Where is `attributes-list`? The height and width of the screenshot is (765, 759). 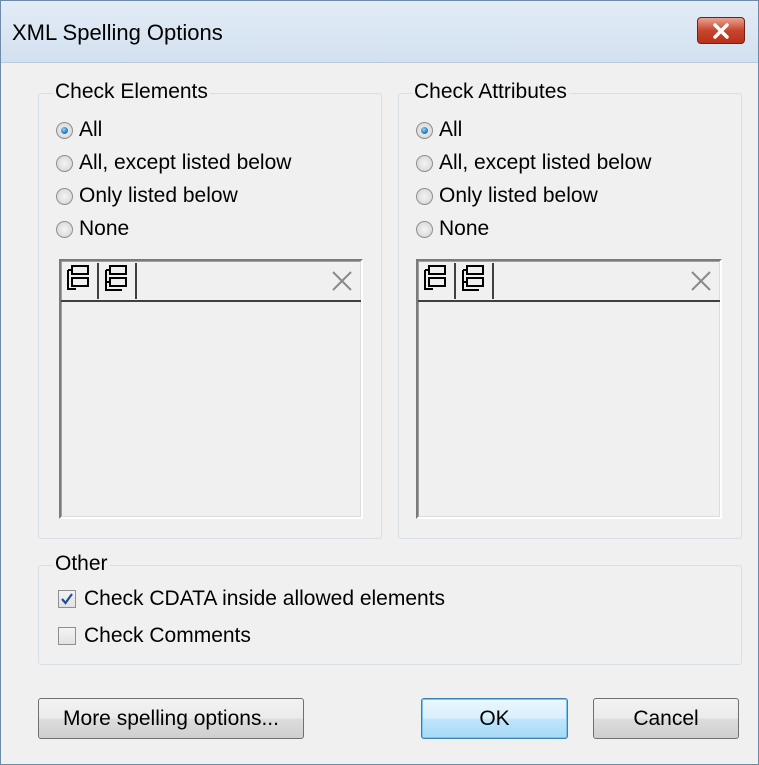
attributes-list is located at coordinates (569, 389).